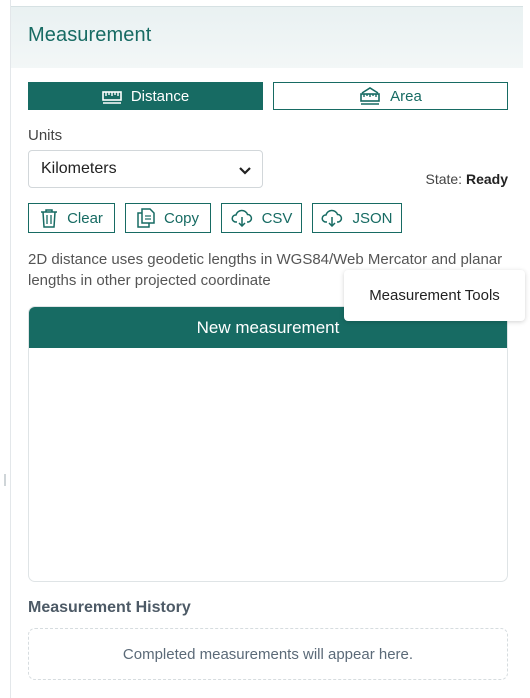 The image size is (530, 698). Describe the element at coordinates (181, 218) in the screenshot. I see `copy-label: Copy` at that location.